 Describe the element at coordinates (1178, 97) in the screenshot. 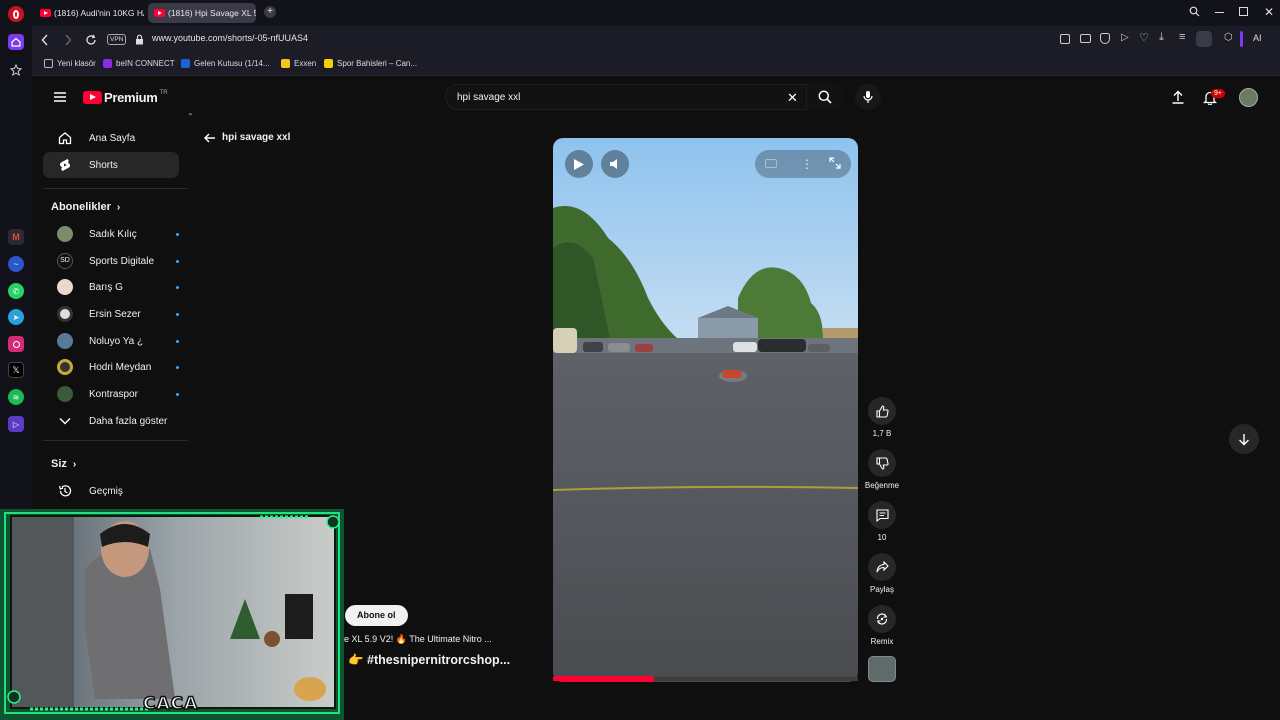

I see `upload-icon` at that location.